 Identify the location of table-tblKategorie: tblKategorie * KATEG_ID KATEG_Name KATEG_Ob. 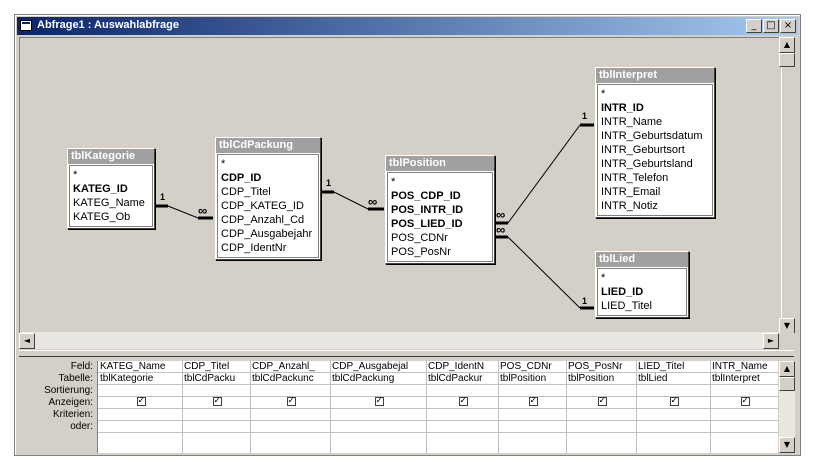
(111, 188).